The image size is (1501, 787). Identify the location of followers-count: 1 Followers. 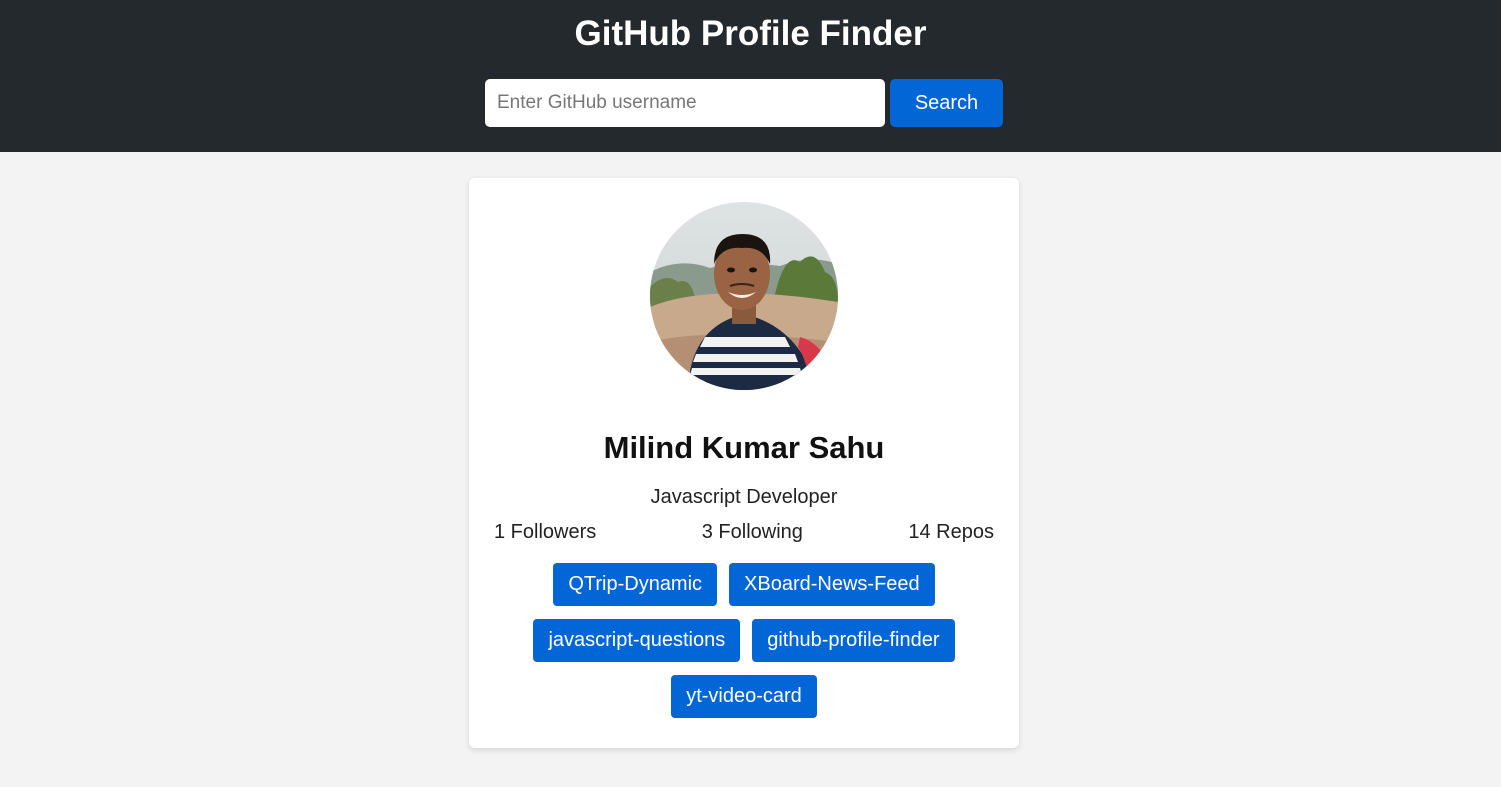
(545, 532).